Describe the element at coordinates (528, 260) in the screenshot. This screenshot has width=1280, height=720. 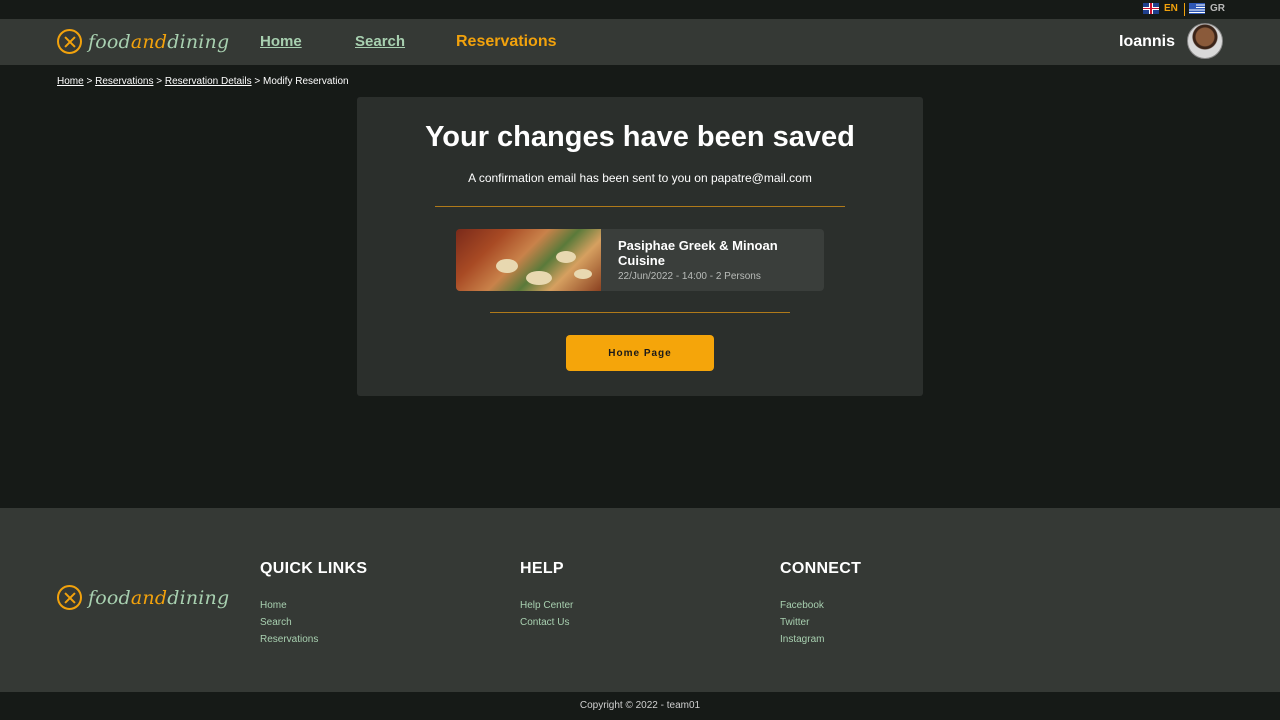
I see `restaurant-image` at that location.